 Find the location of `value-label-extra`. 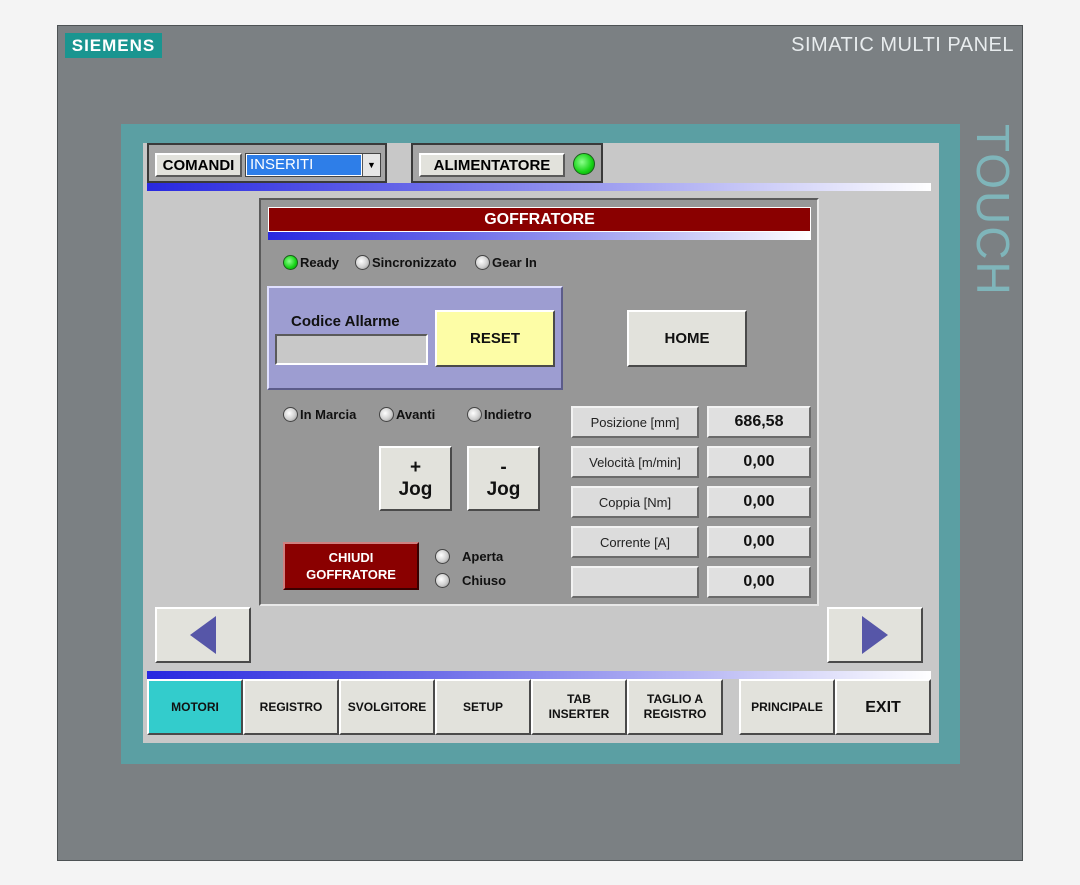

value-label-extra is located at coordinates (635, 582).